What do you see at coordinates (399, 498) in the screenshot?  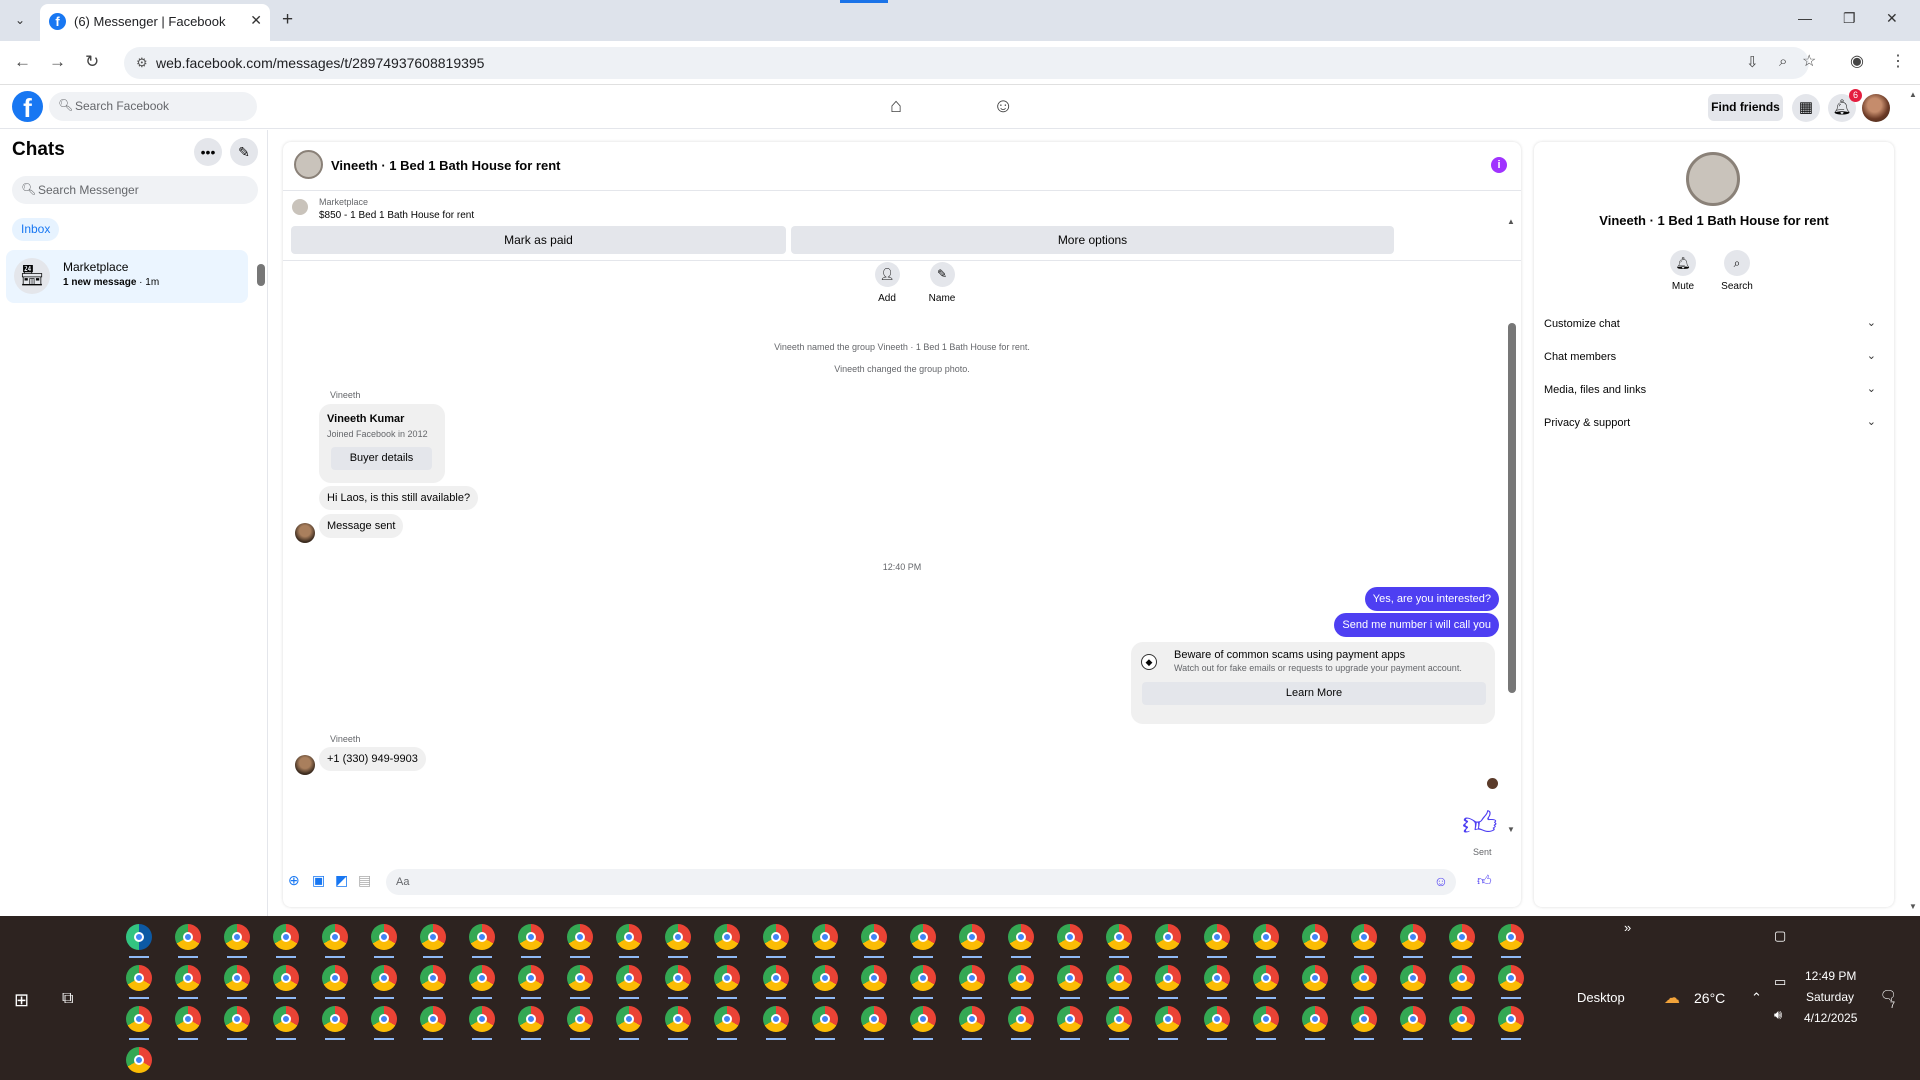 I see `incoming-message: Hi Laos, is this still available?` at bounding box center [399, 498].